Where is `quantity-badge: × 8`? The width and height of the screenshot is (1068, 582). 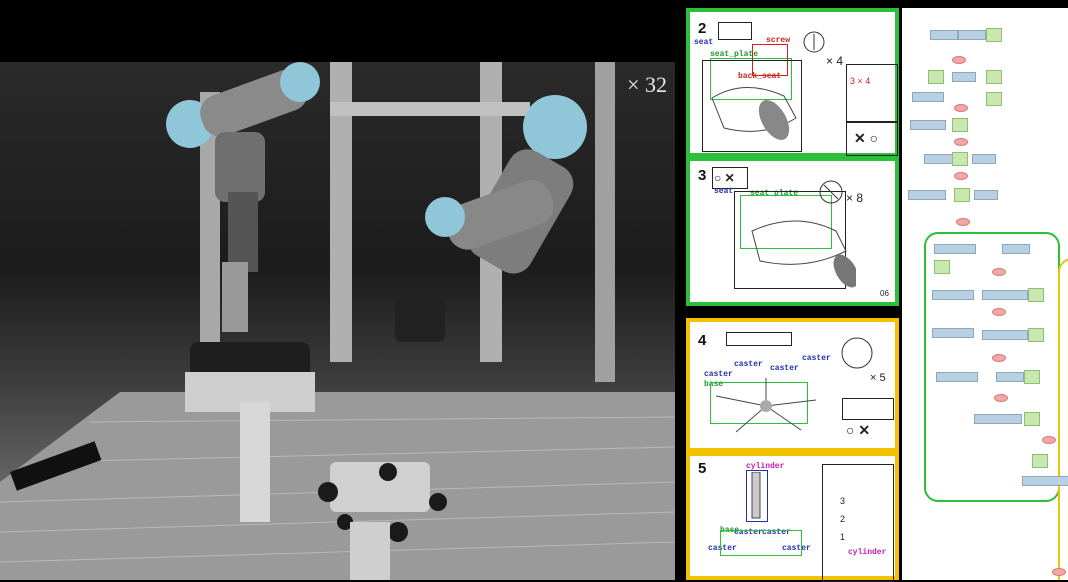 quantity-badge: × 8 is located at coordinates (855, 198).